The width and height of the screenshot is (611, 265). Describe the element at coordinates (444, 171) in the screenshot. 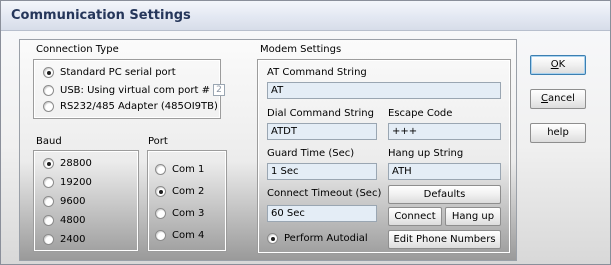

I see `hang-up-string-field: ATH` at that location.